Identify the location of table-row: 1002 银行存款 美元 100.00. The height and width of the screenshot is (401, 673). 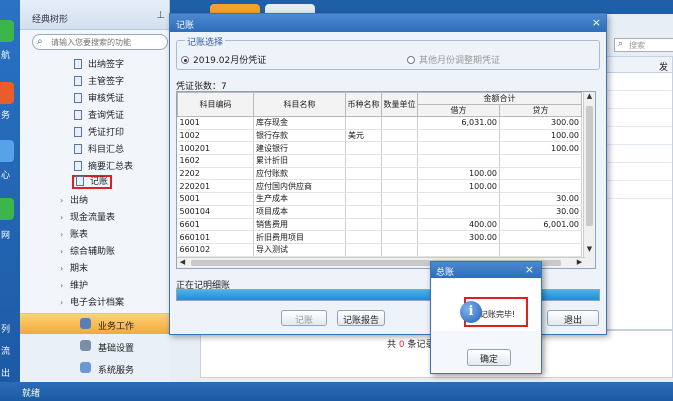
(379, 136).